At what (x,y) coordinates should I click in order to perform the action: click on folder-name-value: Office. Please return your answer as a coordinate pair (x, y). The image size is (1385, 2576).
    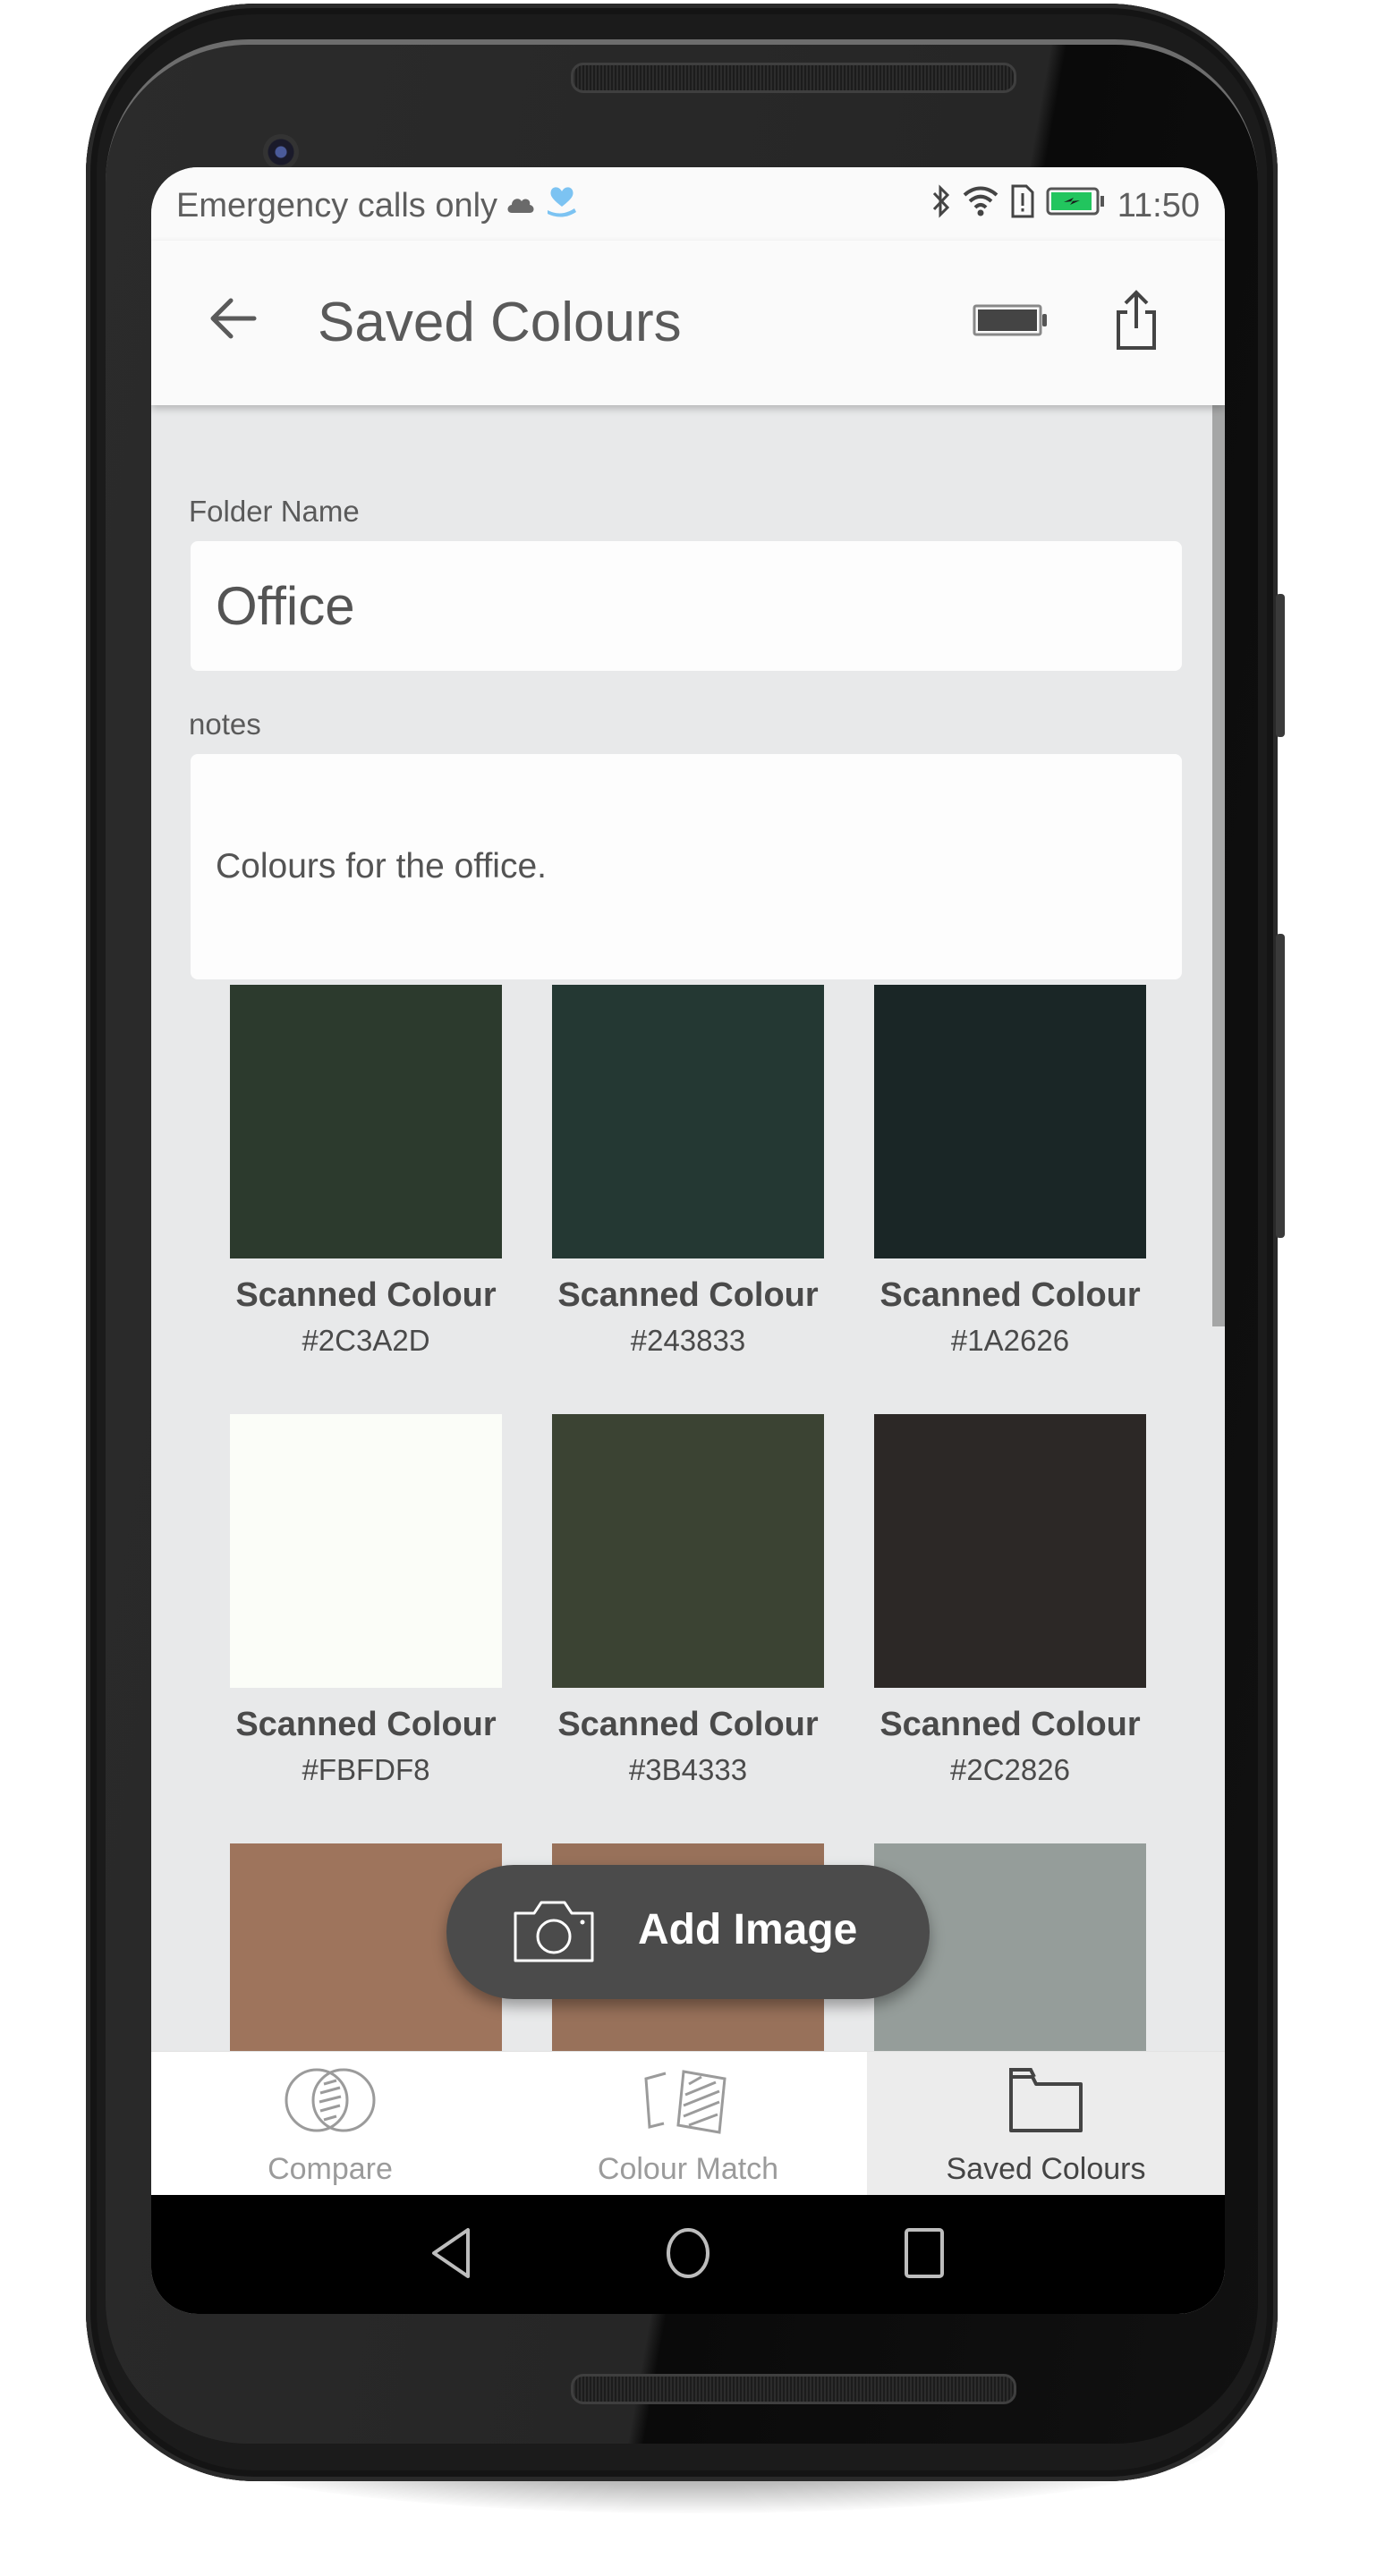
    Looking at the image, I should click on (285, 606).